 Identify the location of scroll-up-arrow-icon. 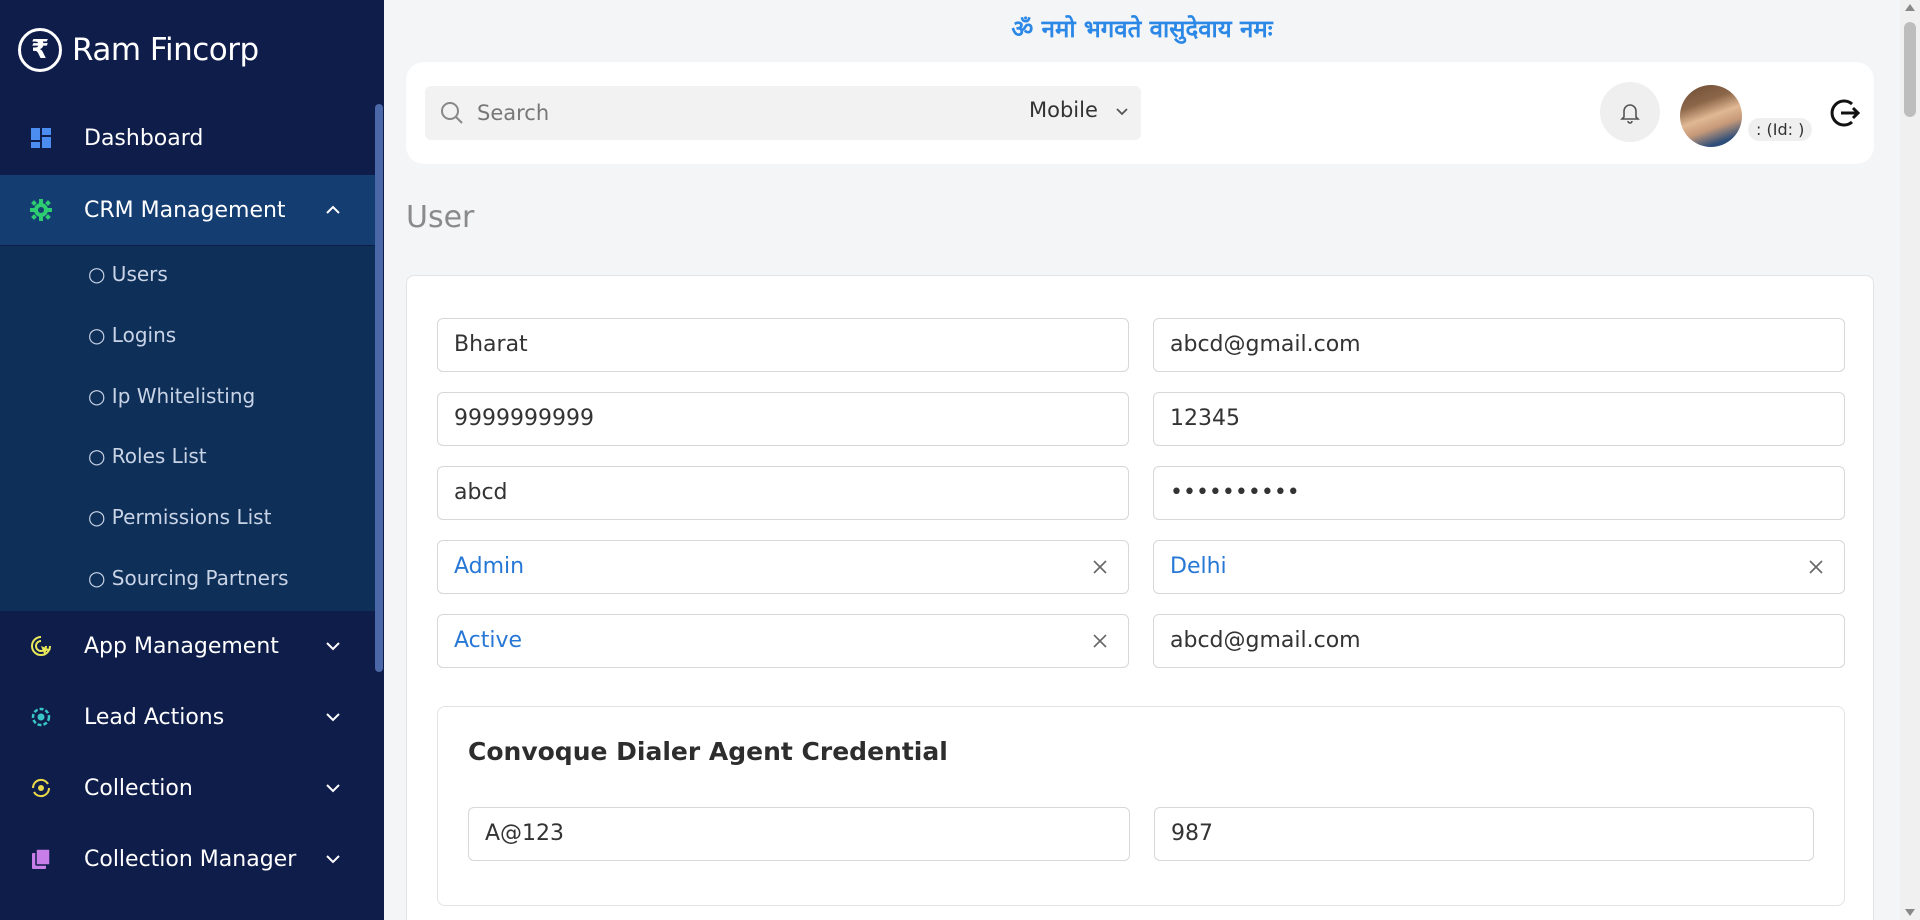
(1910, 7).